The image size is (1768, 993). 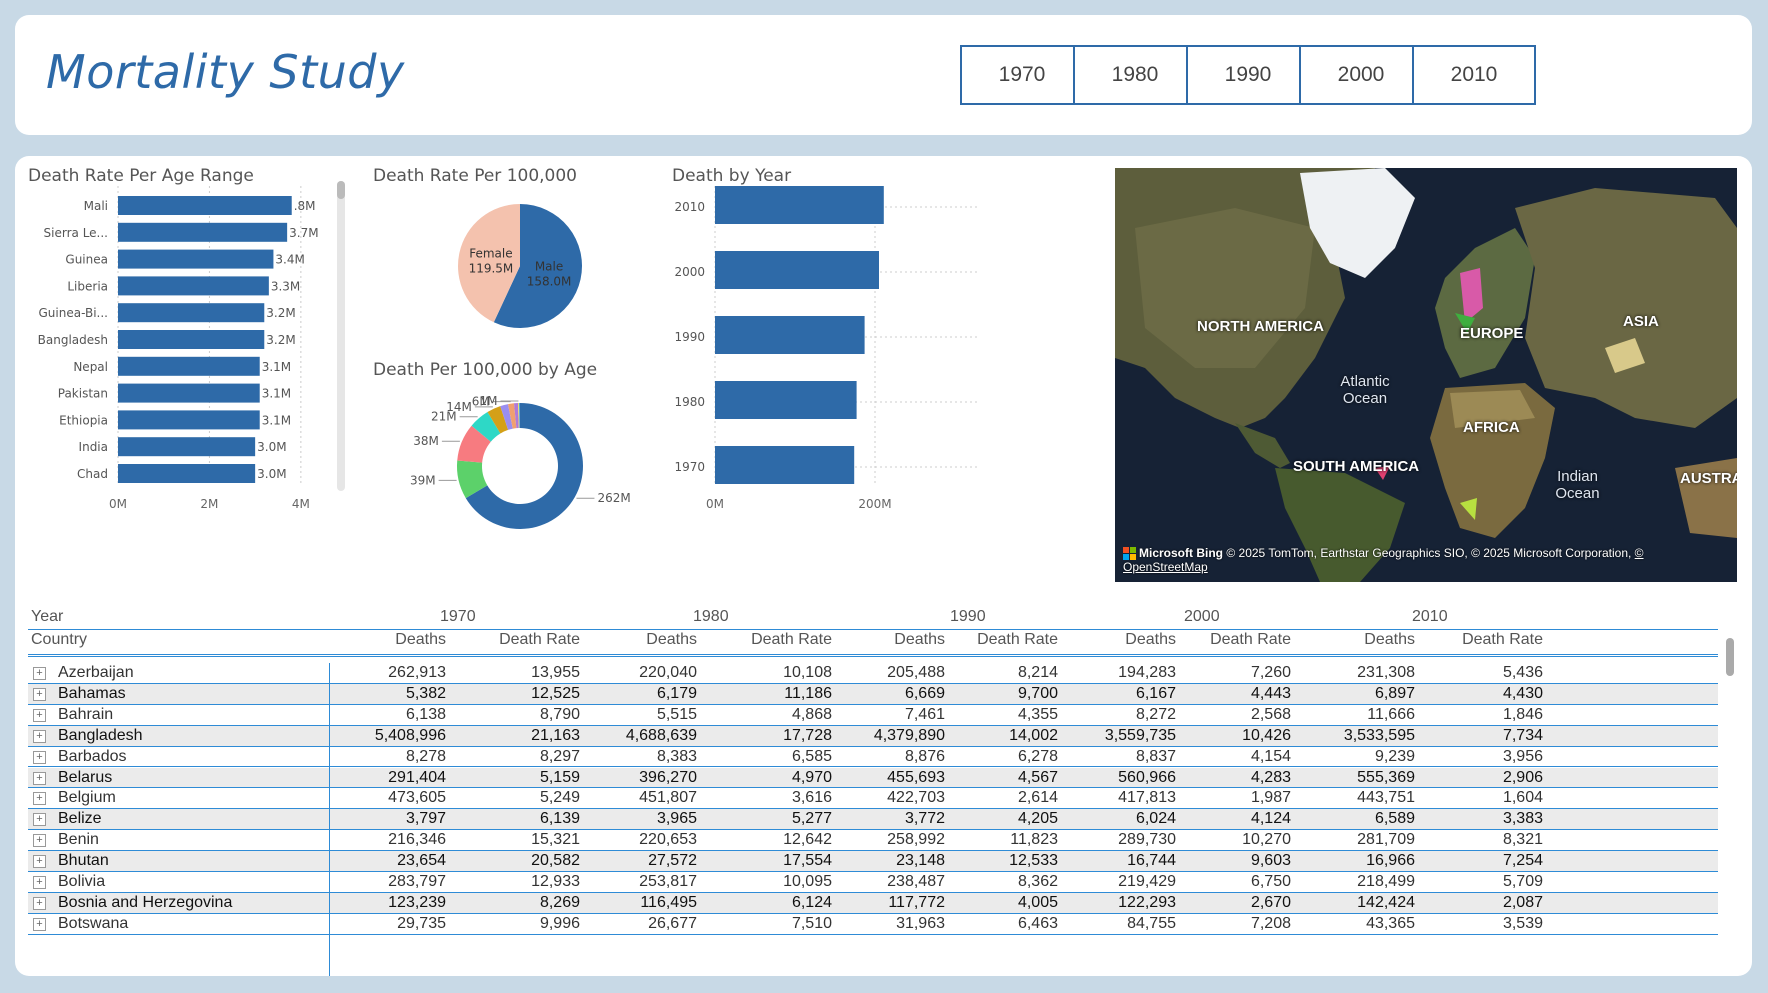 What do you see at coordinates (559, 777) in the screenshot?
I see `death-rate-cell: 5,159` at bounding box center [559, 777].